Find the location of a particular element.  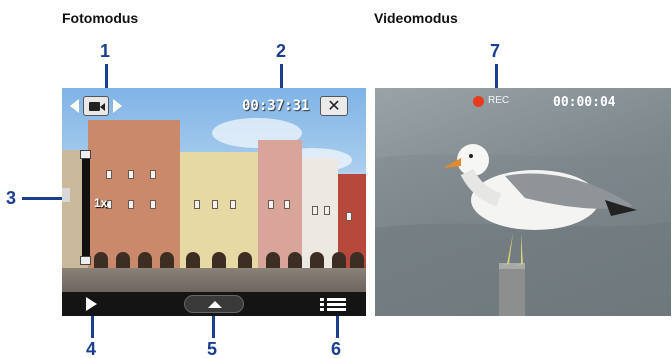

callout-number-7: 7 is located at coordinates (495, 51).